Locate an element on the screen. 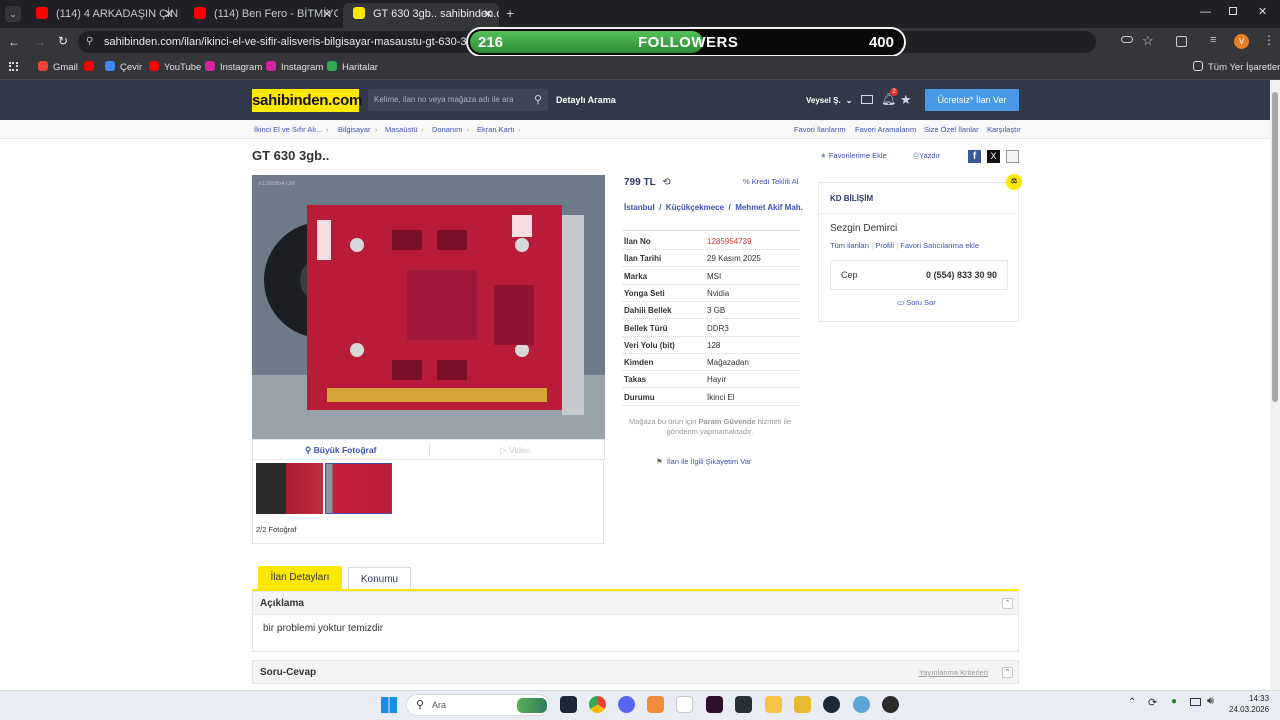 The height and width of the screenshot is (720, 1280). email-share-icon is located at coordinates (1012, 156).